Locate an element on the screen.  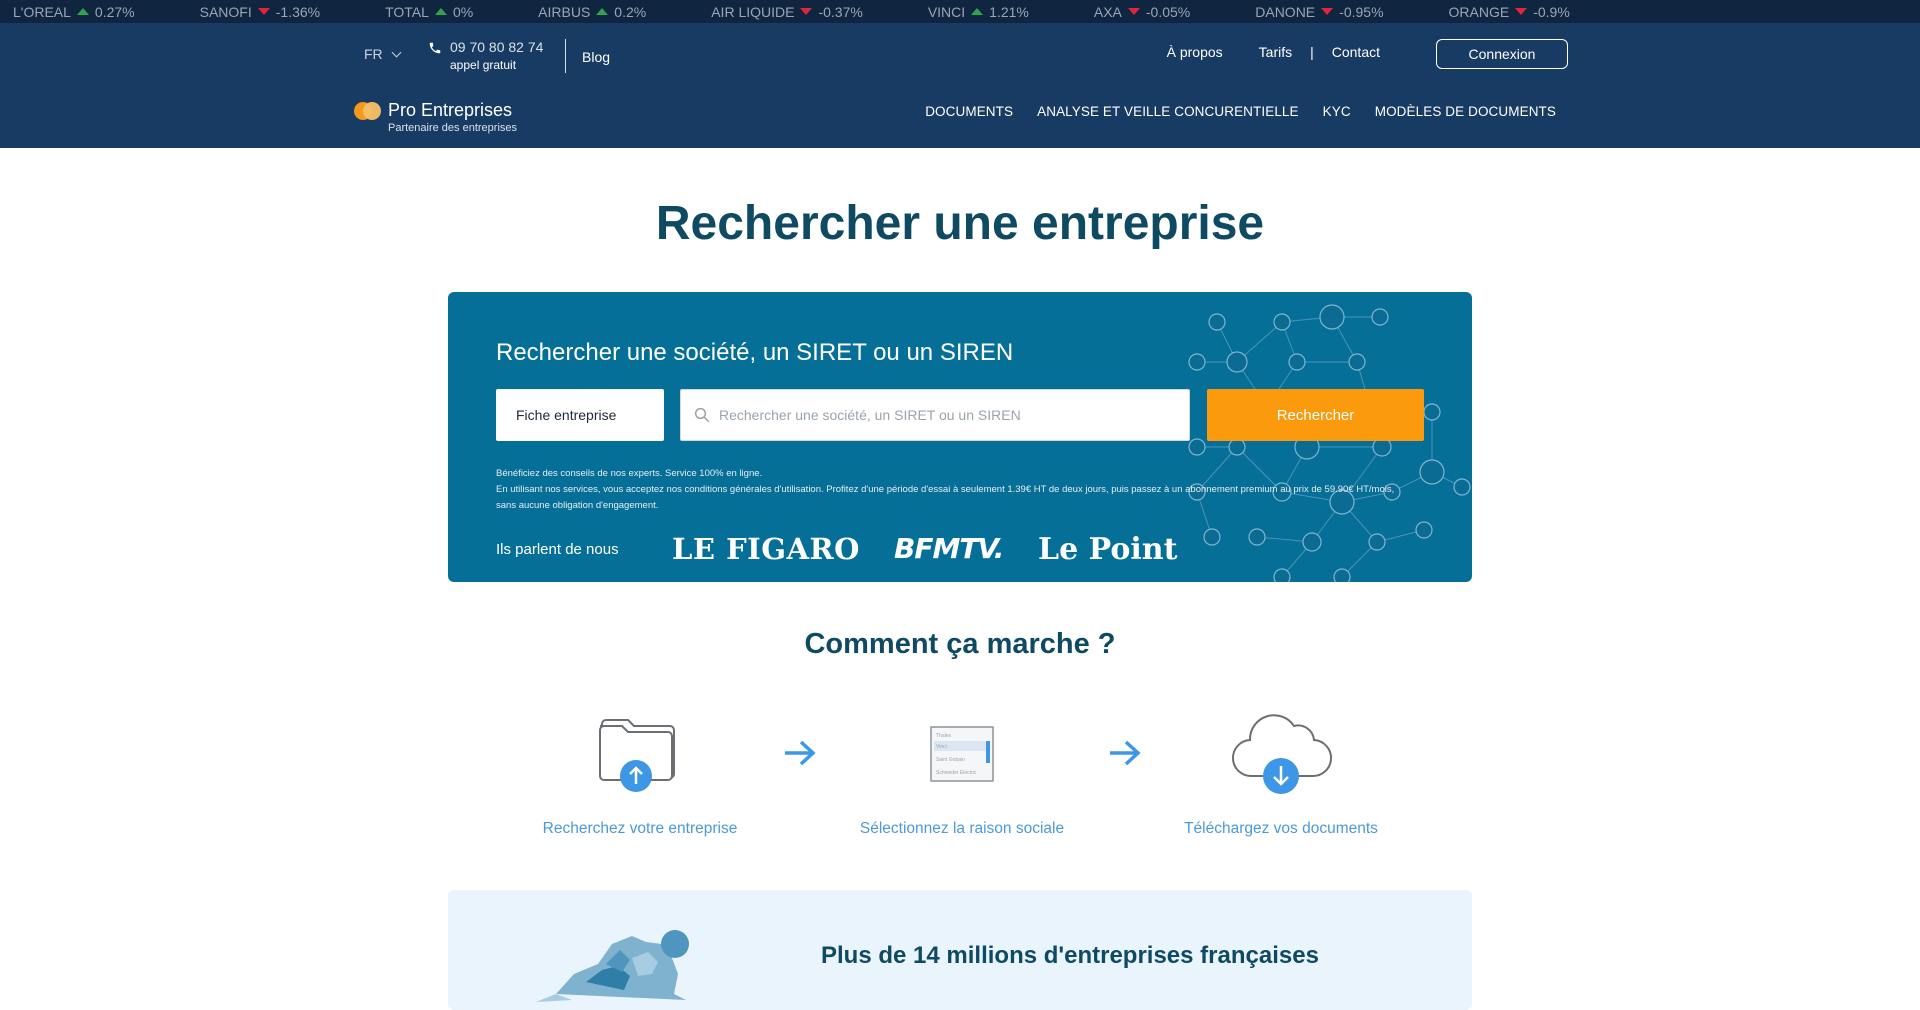
bfmtv-logo: BFMTV. is located at coordinates (949, 548).